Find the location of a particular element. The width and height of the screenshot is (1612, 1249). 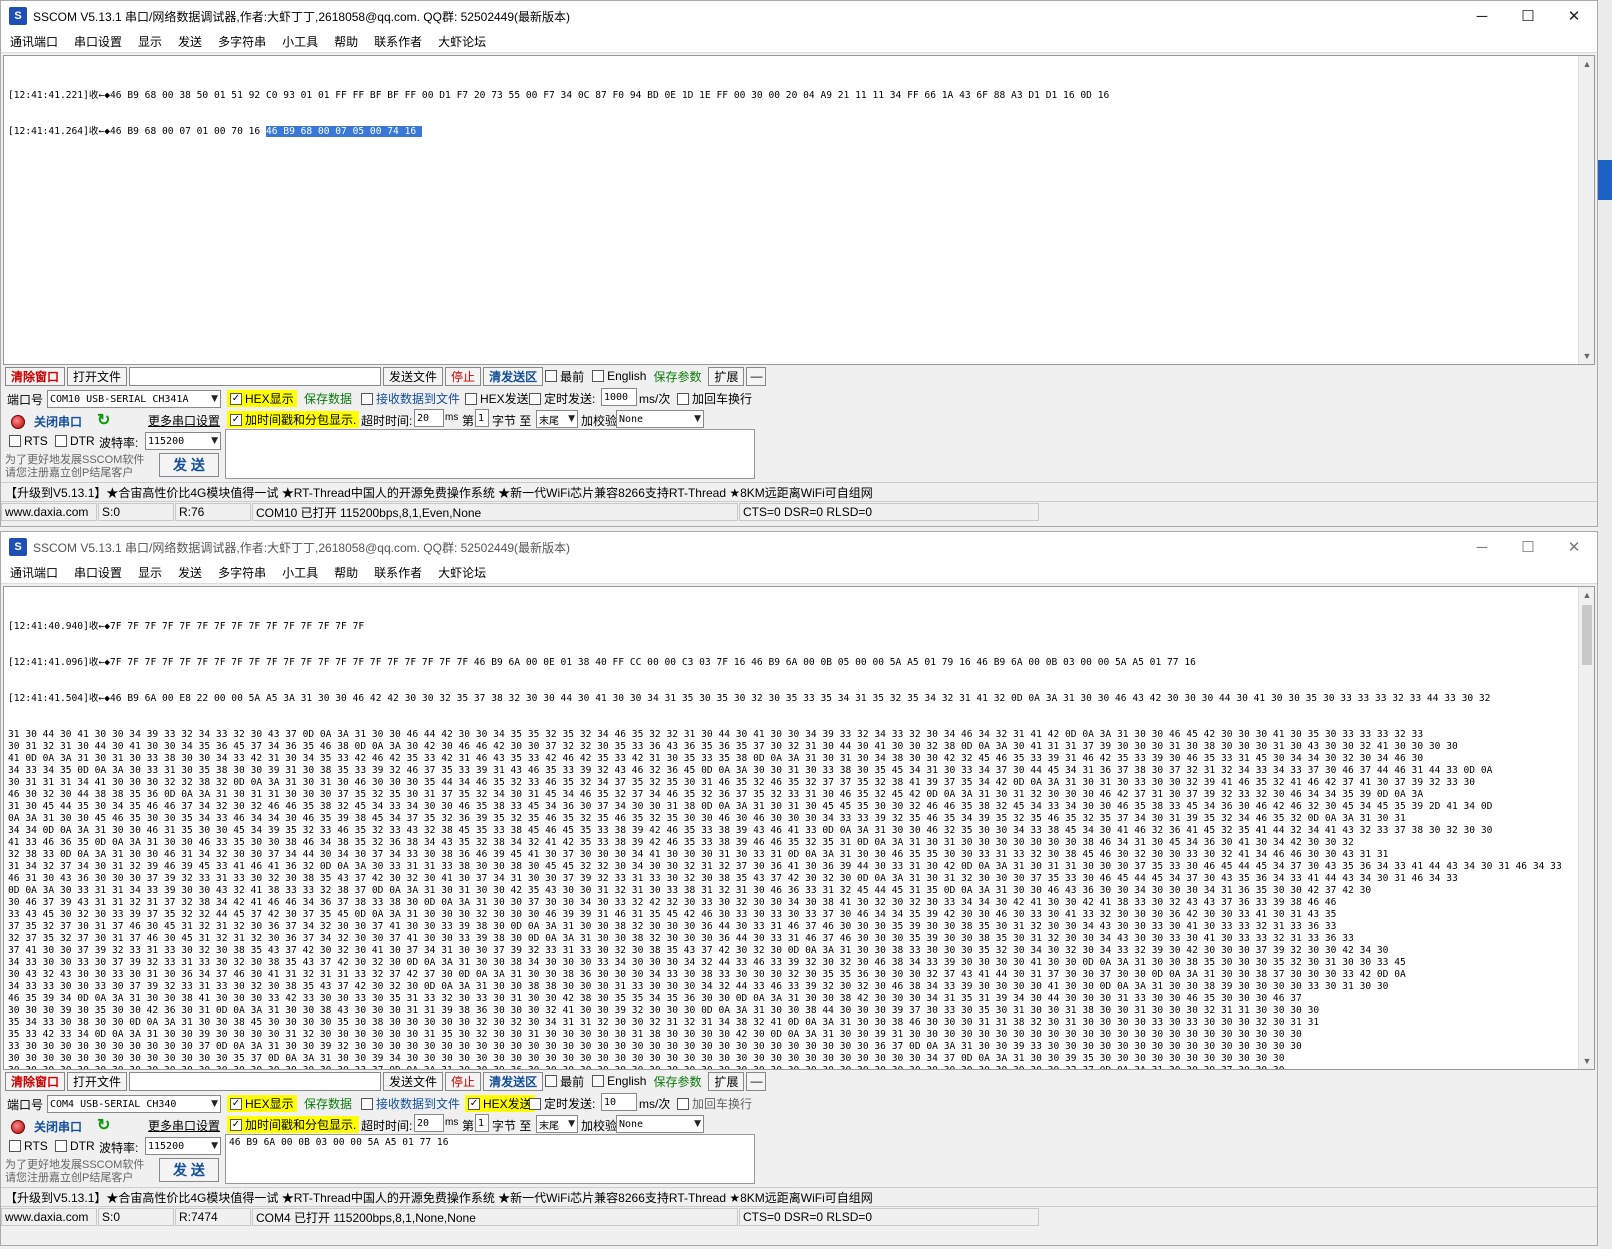

hex-send-checkbox: ✓ HEX发送 is located at coordinates (500, 1103).